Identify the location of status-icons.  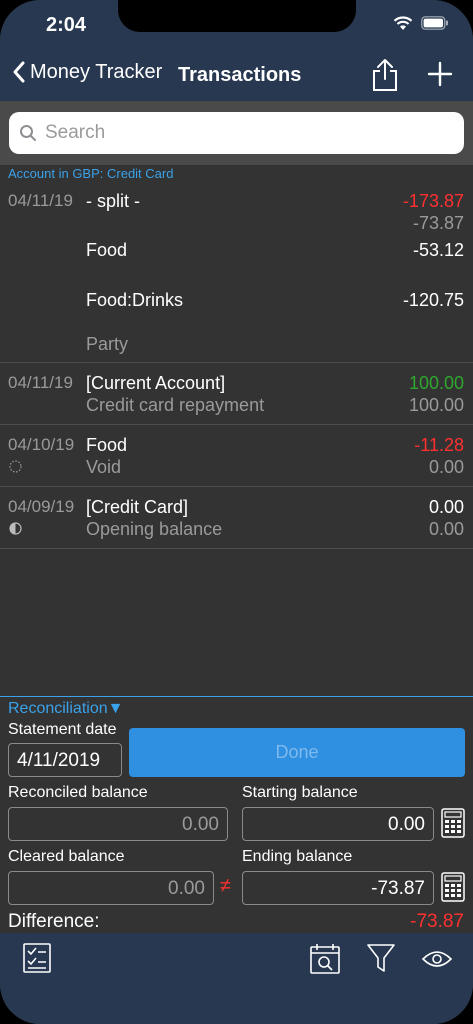
(421, 23).